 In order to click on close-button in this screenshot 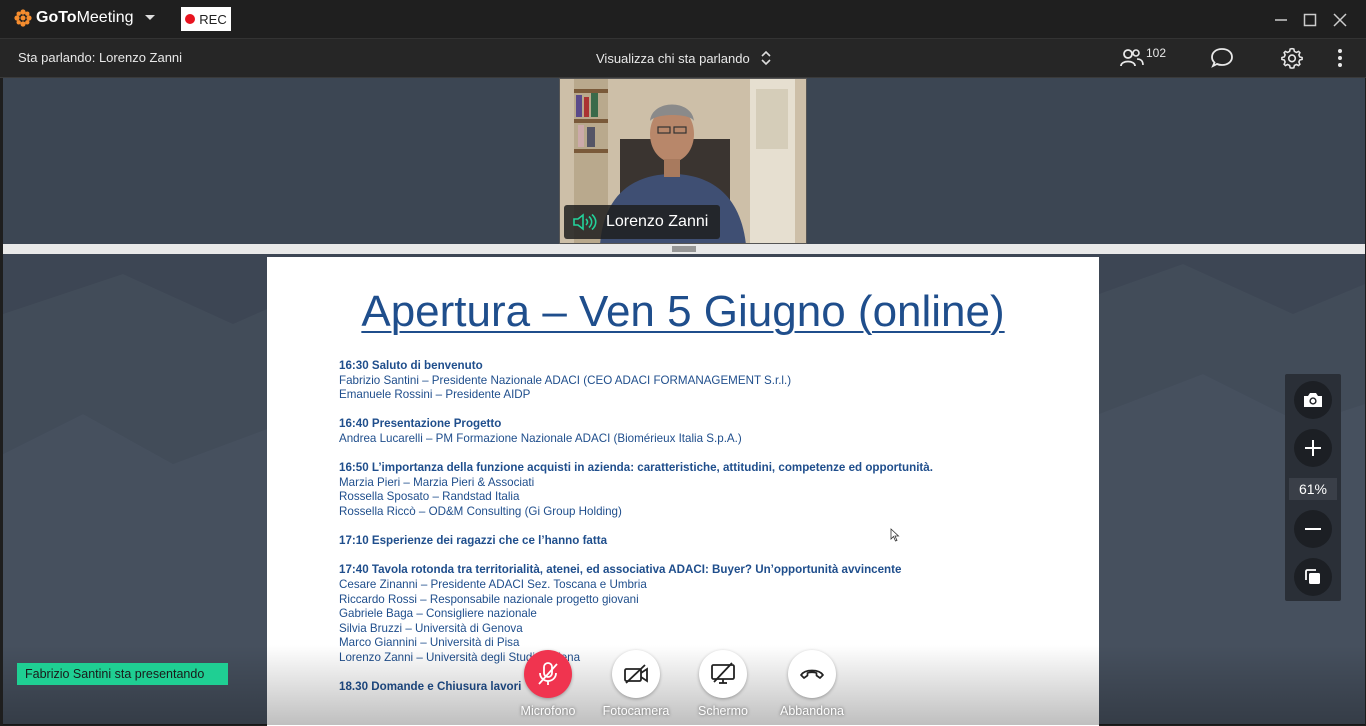, I will do `click(1340, 19)`.